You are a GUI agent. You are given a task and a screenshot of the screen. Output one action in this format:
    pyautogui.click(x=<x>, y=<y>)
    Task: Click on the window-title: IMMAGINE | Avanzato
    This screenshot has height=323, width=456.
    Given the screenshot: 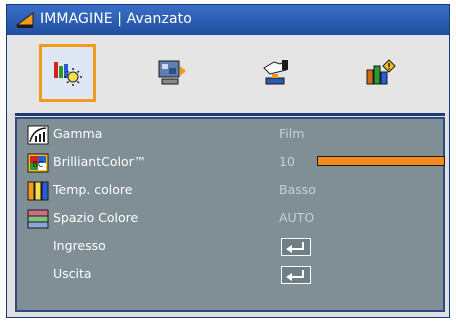 What is the action you would take?
    pyautogui.click(x=116, y=19)
    